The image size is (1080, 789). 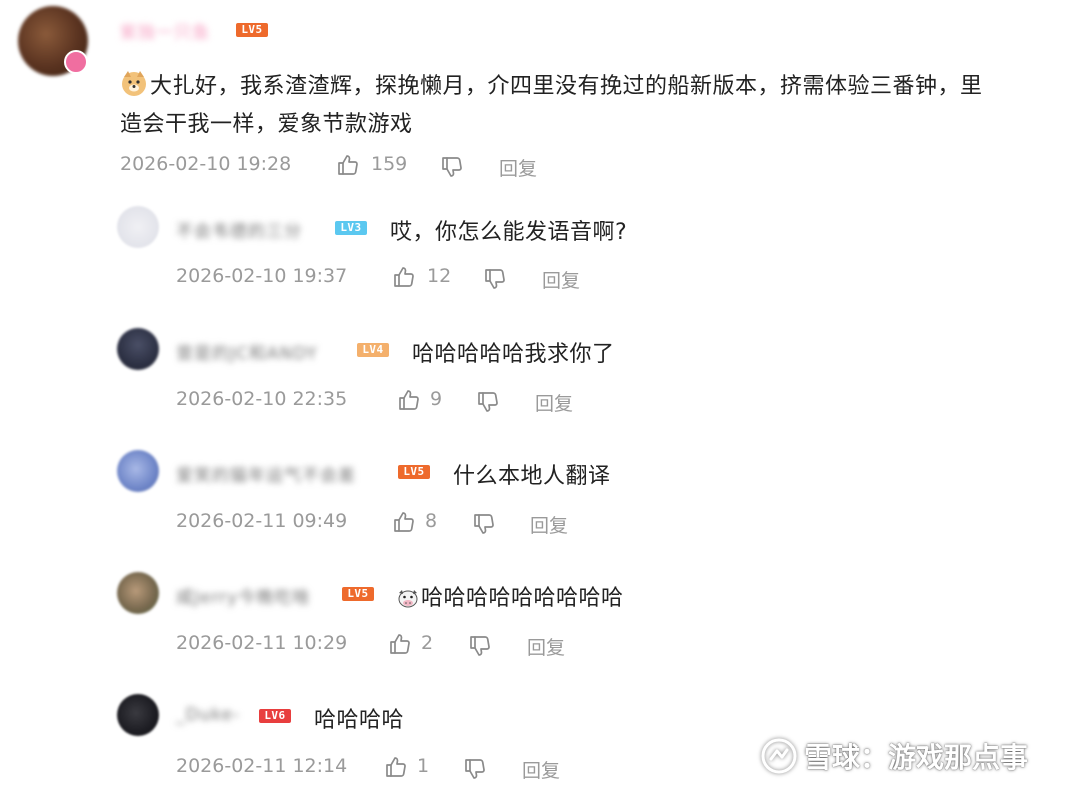 I want to click on like-count: 8, so click(x=431, y=521).